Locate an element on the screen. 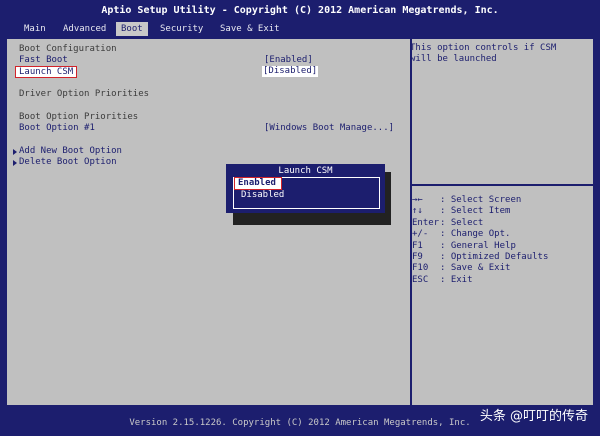  key-help-row: F10: Save & Exit is located at coordinates (461, 268).